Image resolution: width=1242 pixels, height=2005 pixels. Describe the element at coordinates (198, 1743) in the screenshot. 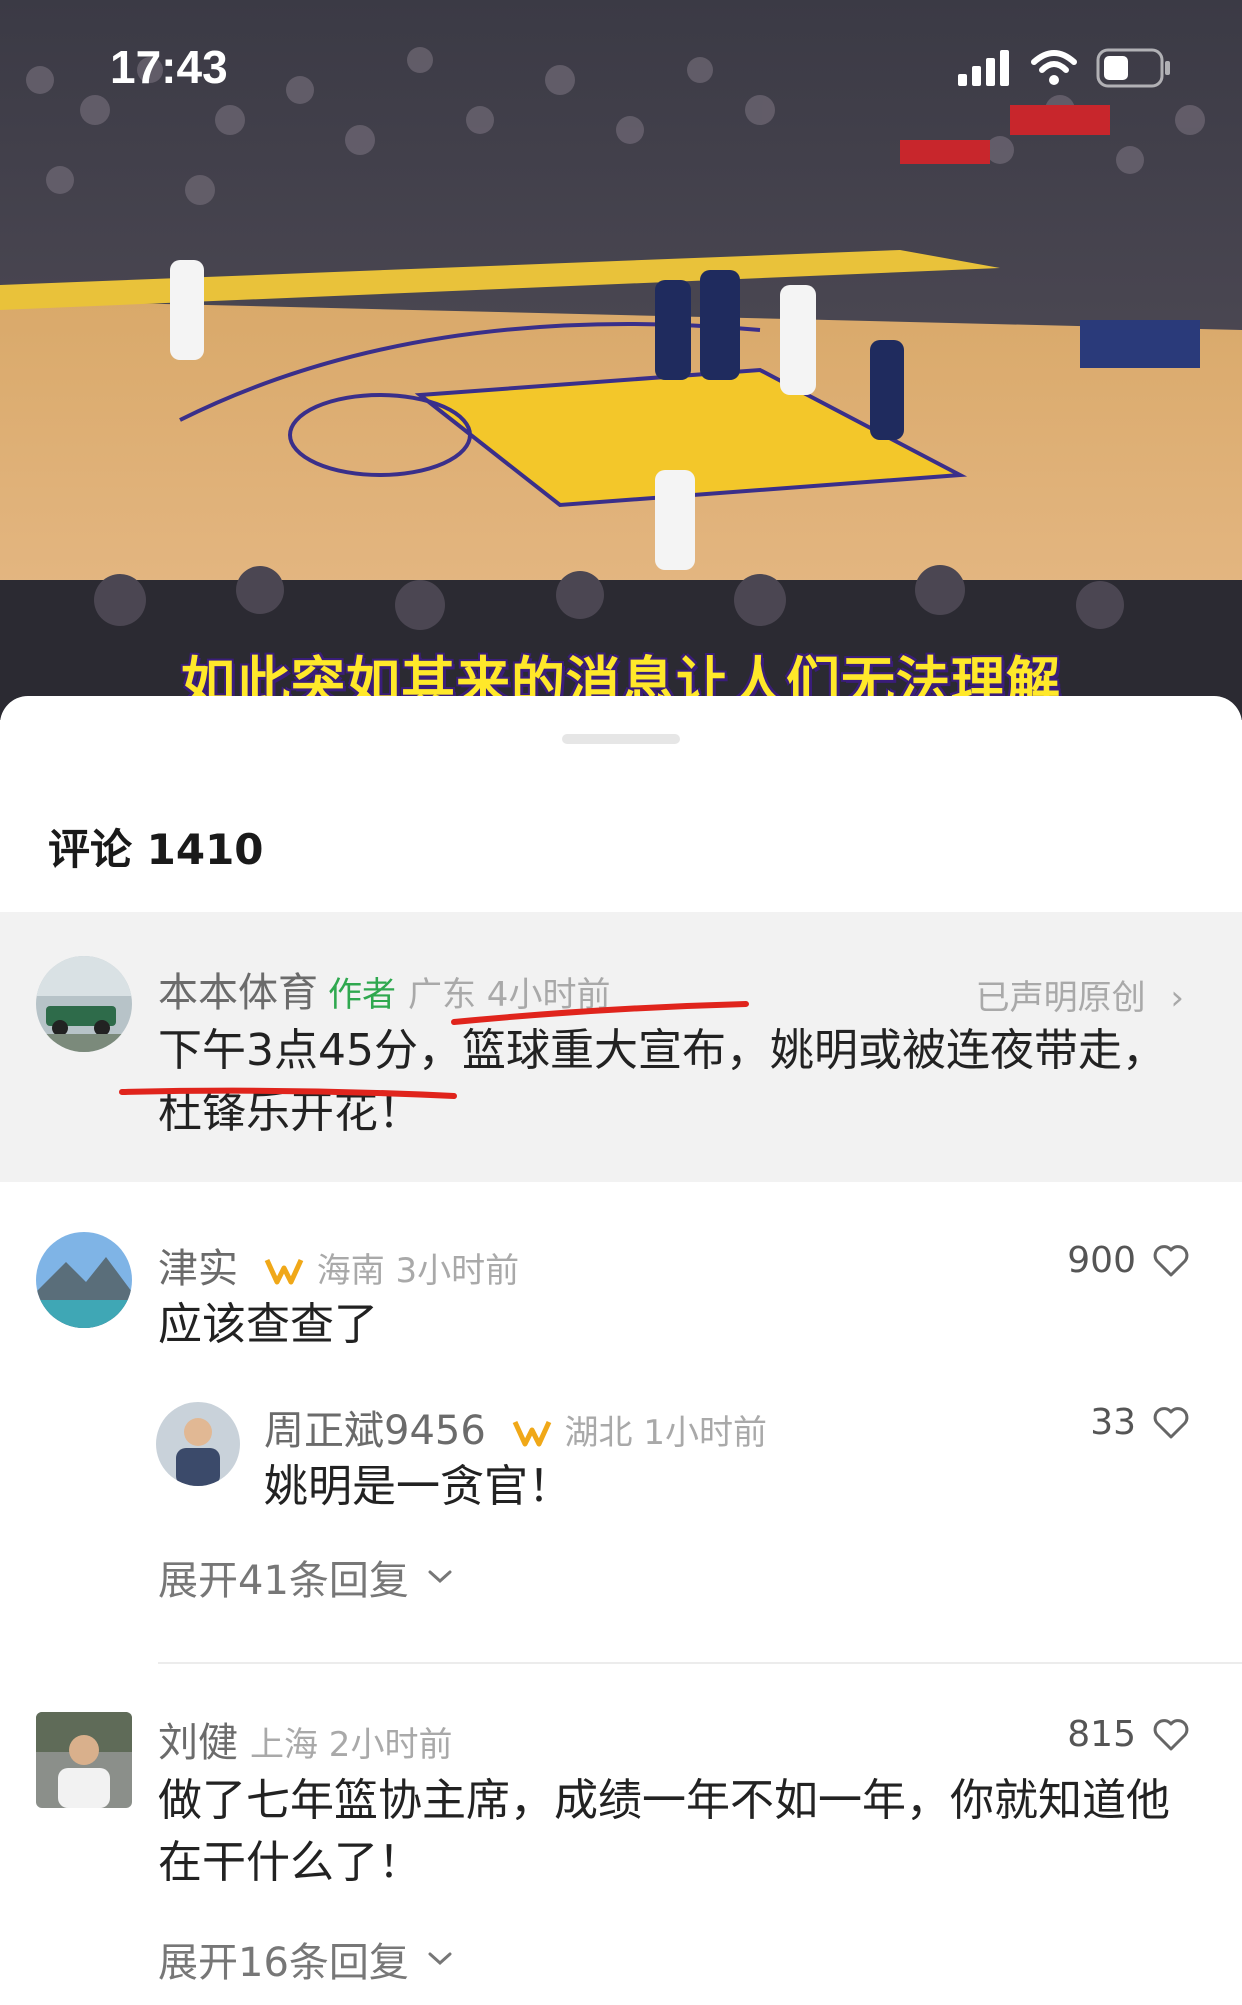

I see `commenter-name: 刘健` at that location.